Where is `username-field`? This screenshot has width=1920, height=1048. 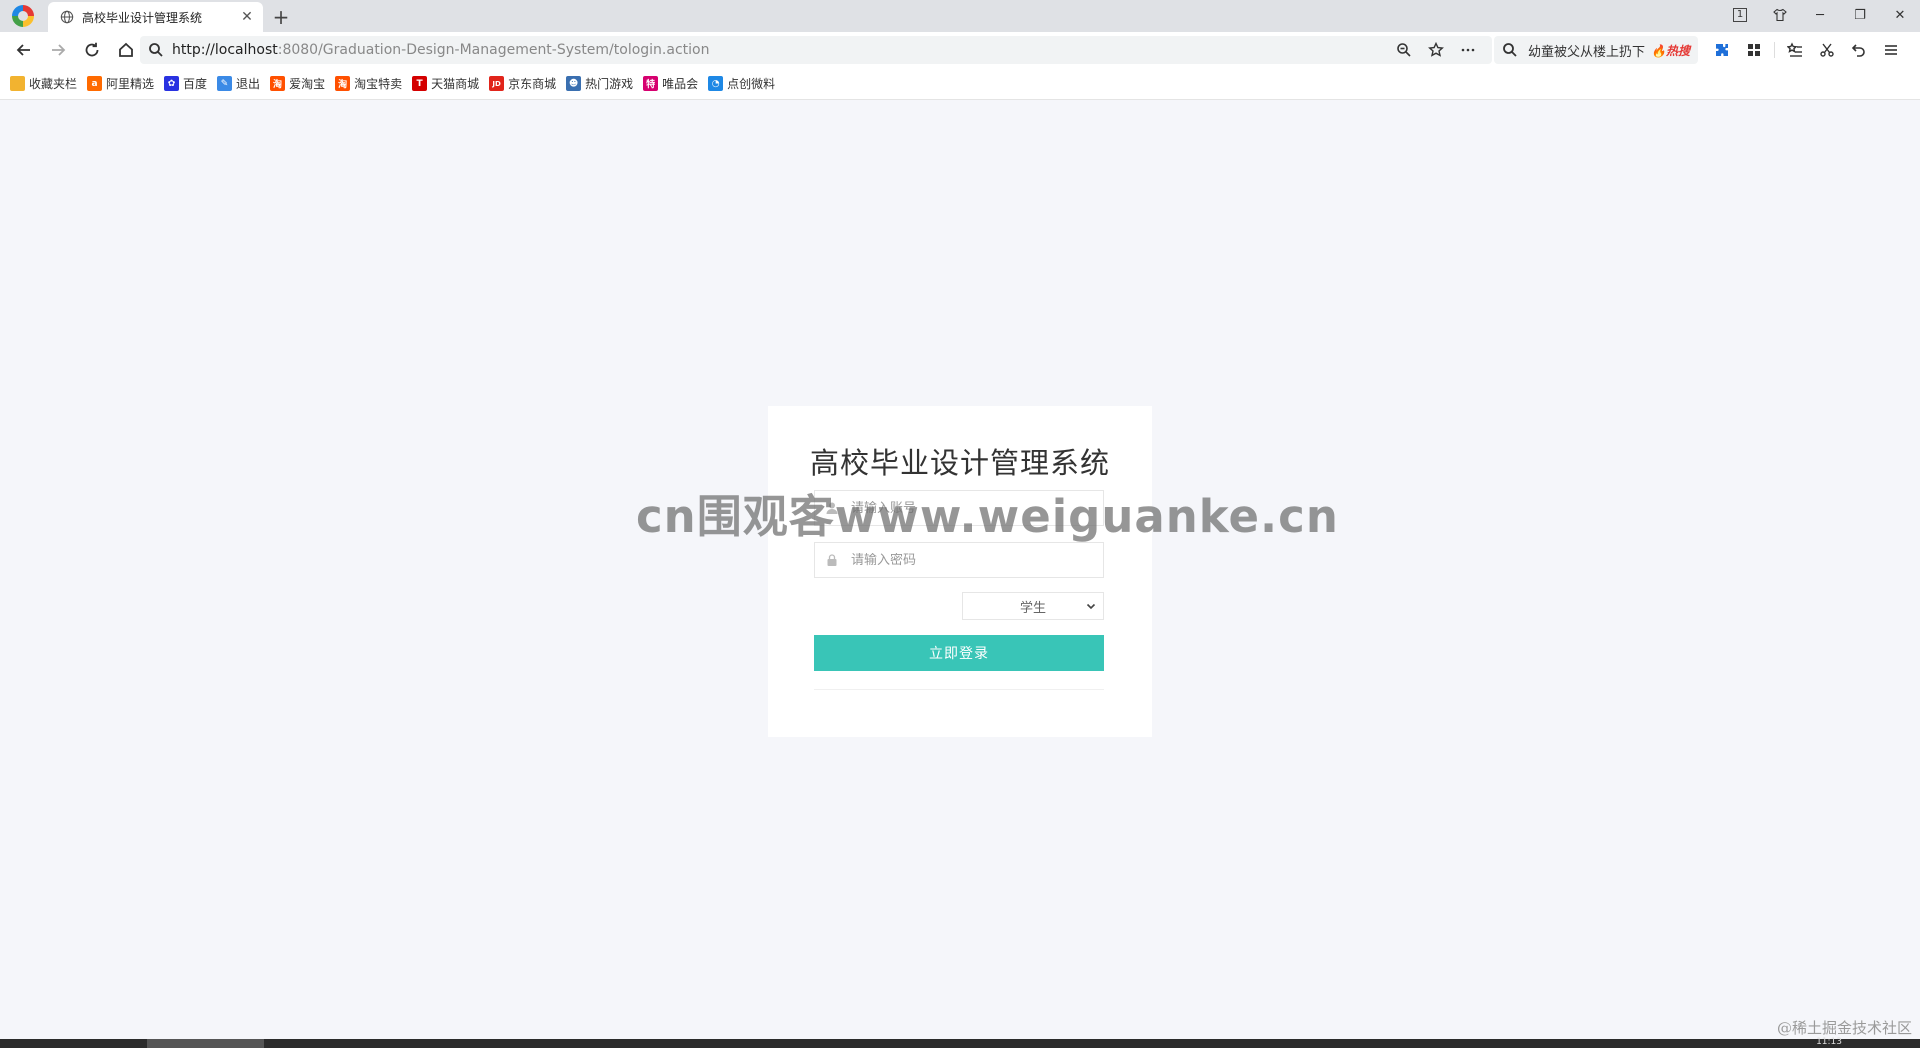 username-field is located at coordinates (959, 508).